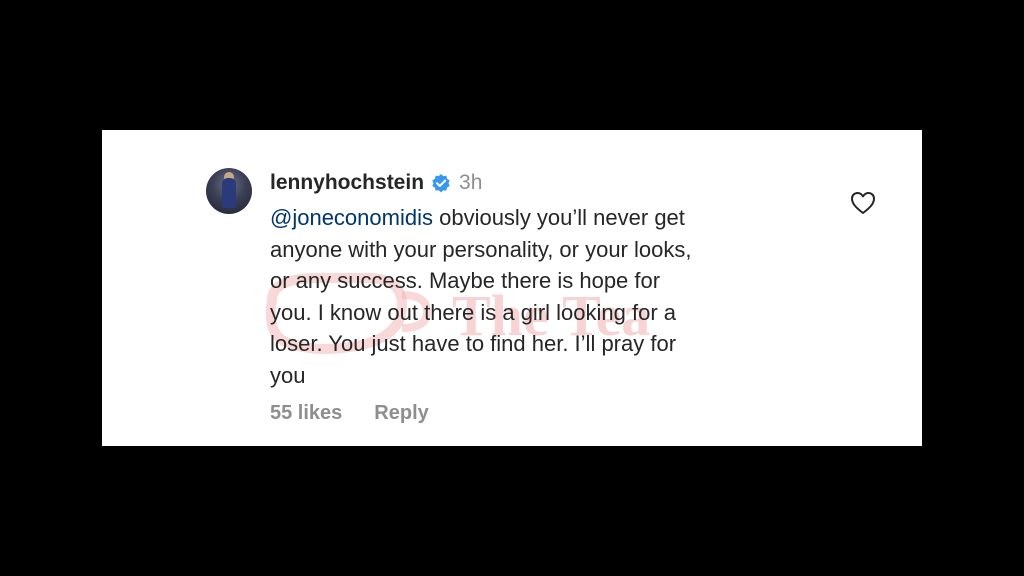  What do you see at coordinates (441, 183) in the screenshot?
I see `verified-badge-icon` at bounding box center [441, 183].